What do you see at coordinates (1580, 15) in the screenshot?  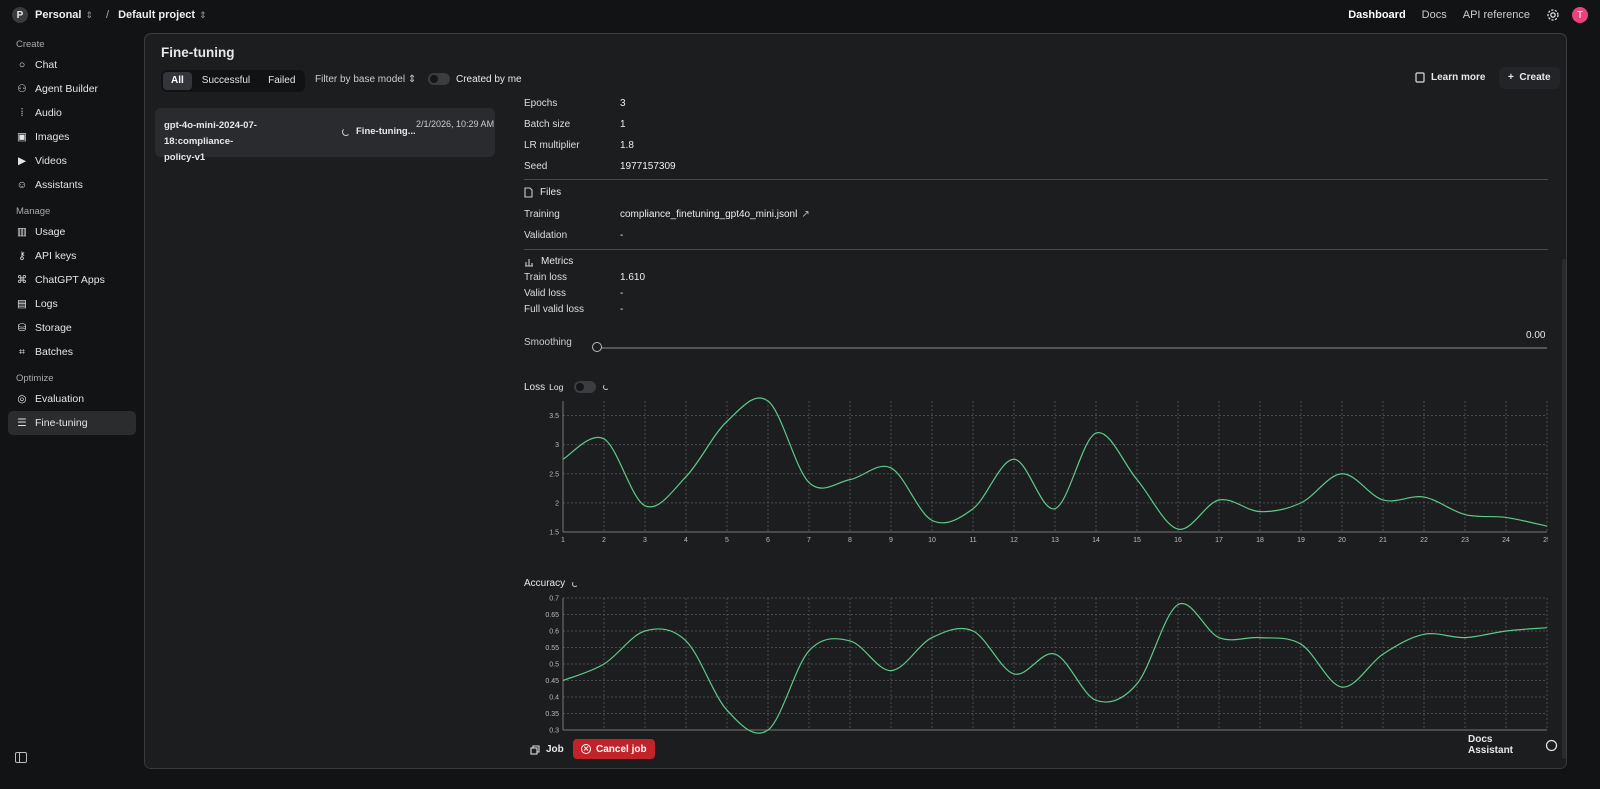 I see `avatar: T` at bounding box center [1580, 15].